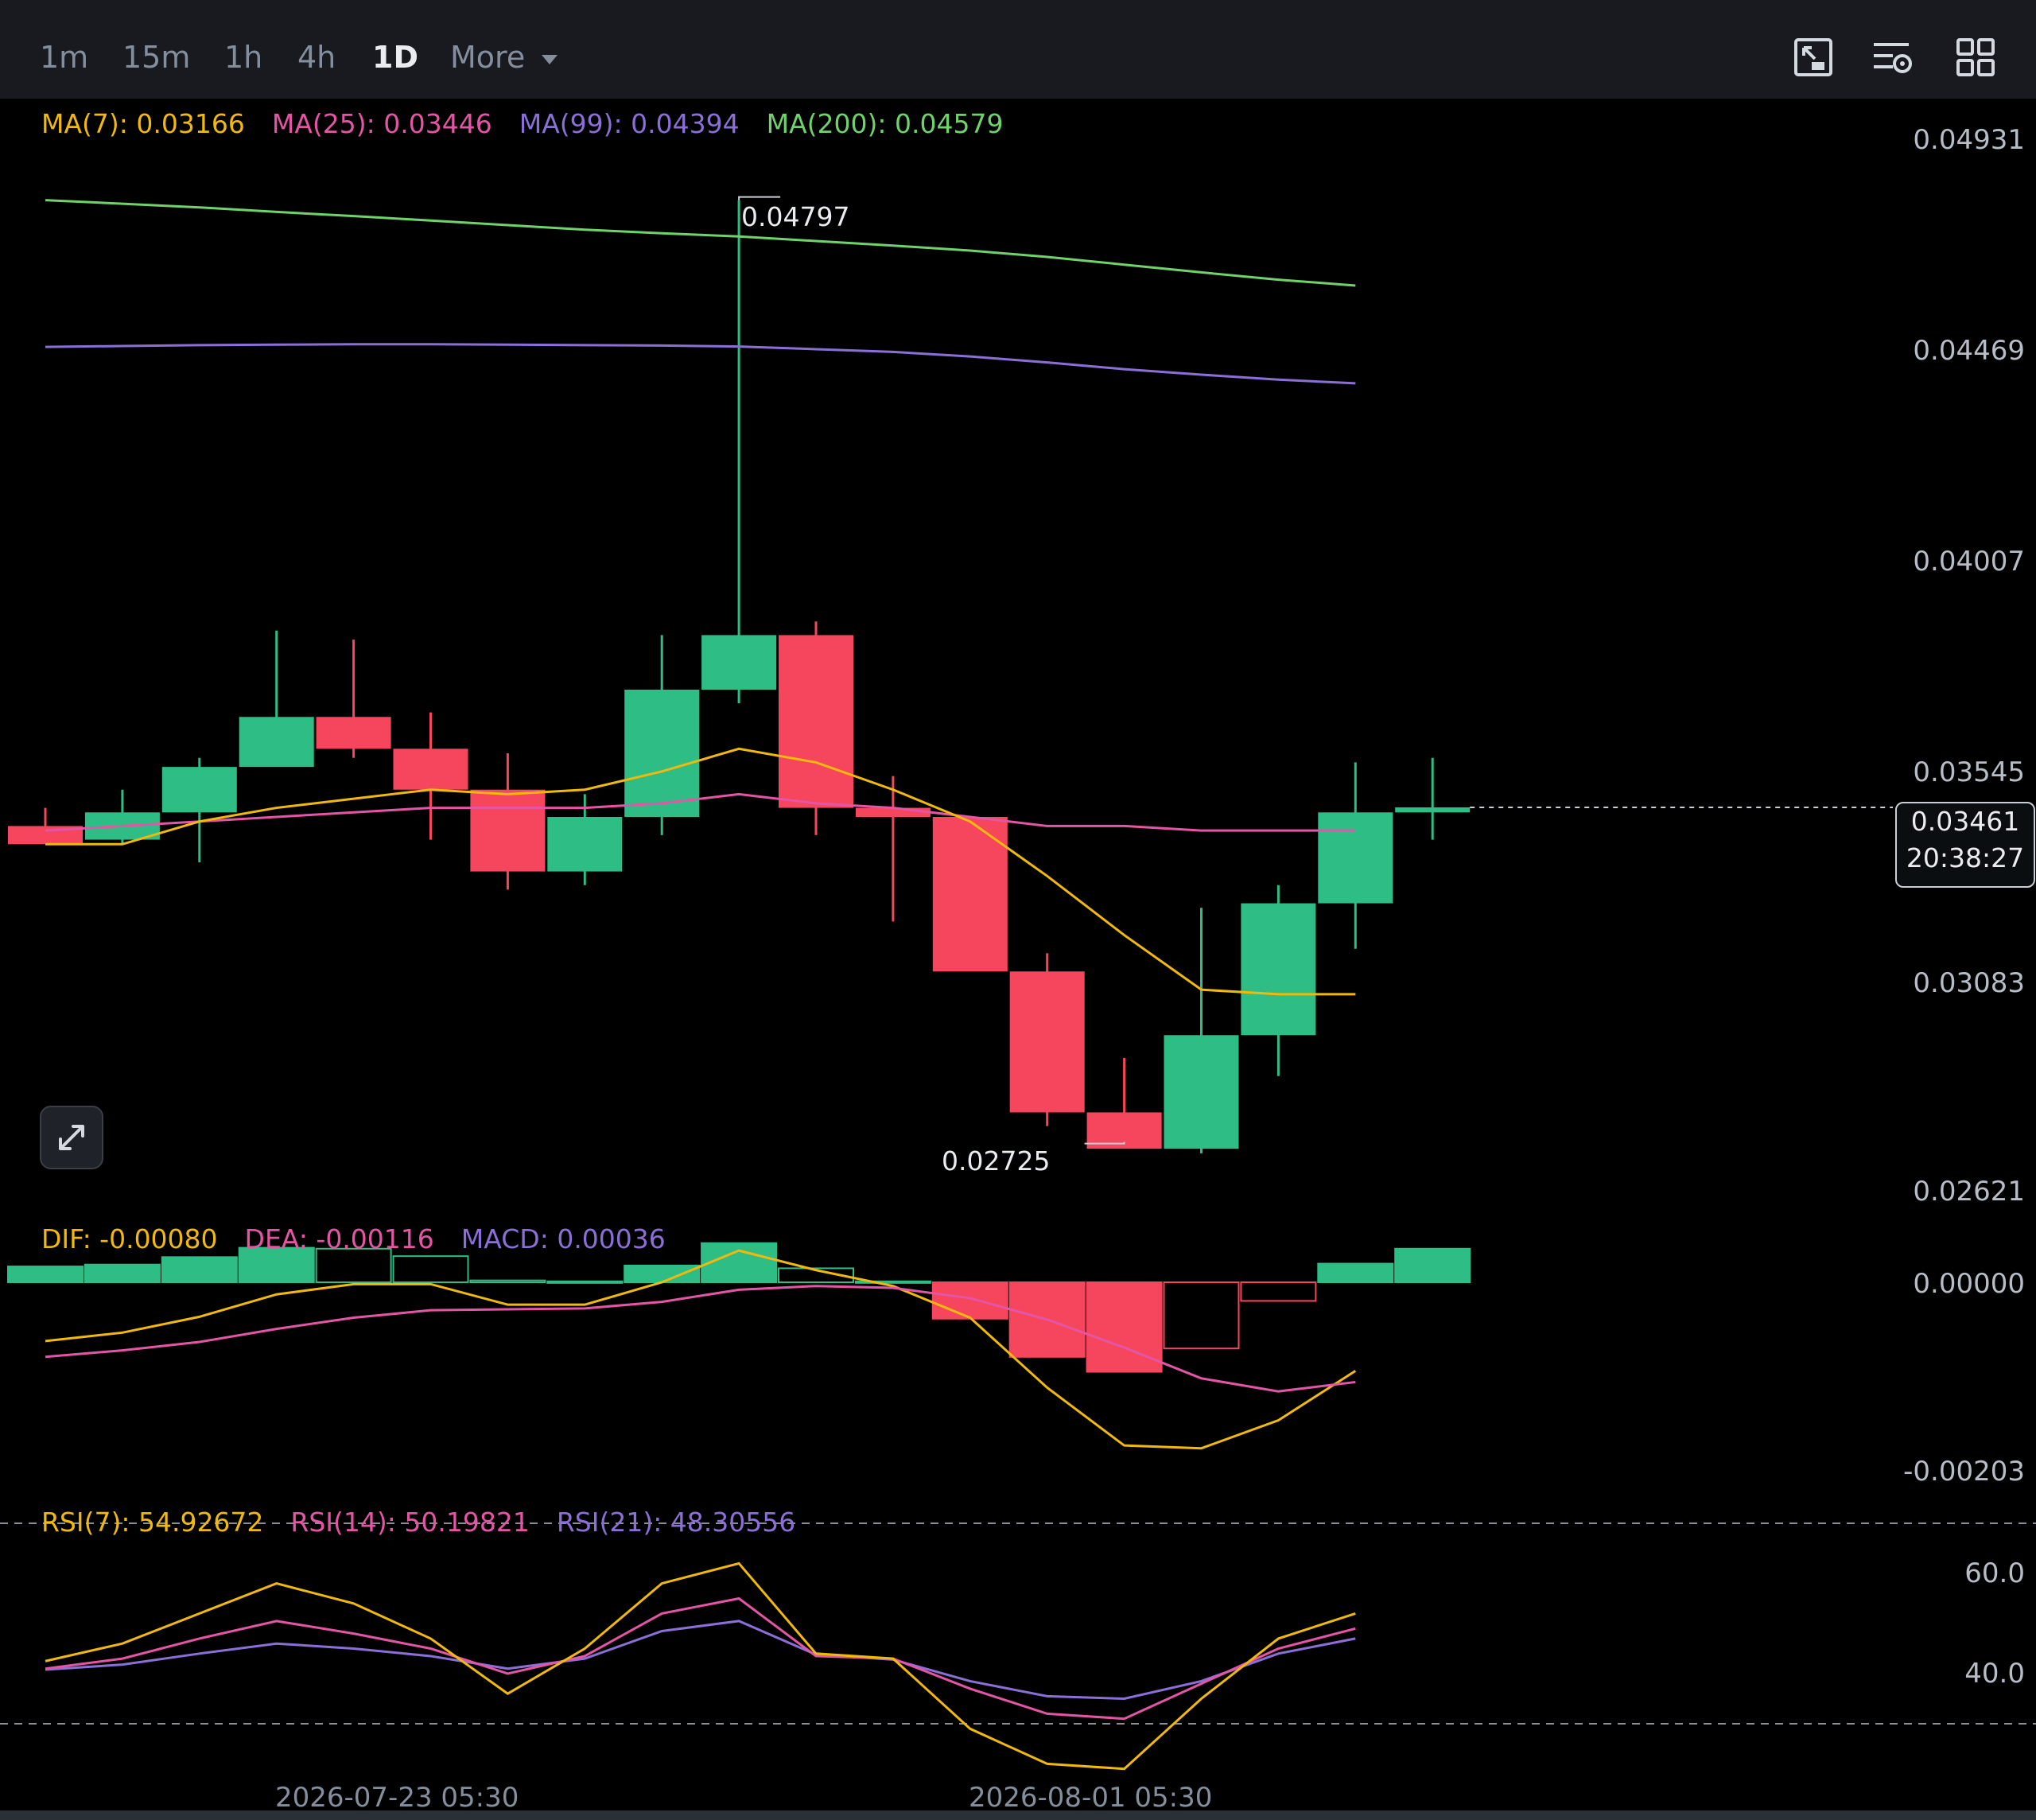  What do you see at coordinates (1018, 1815) in the screenshot?
I see `bottom-bar` at bounding box center [1018, 1815].